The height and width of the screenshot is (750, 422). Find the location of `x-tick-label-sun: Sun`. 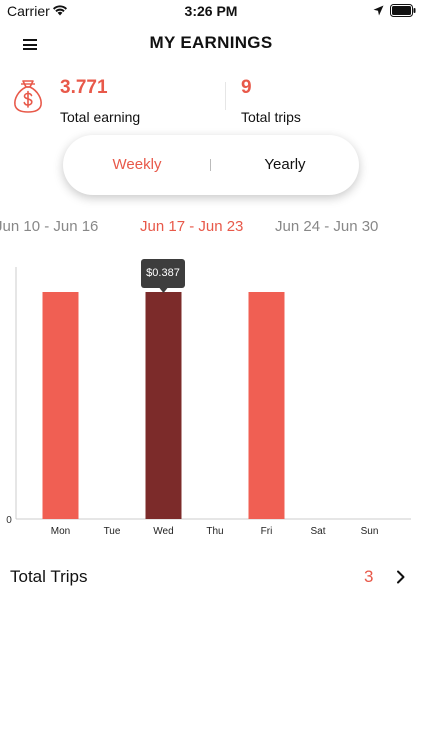

x-tick-label-sun: Sun is located at coordinates (370, 531).